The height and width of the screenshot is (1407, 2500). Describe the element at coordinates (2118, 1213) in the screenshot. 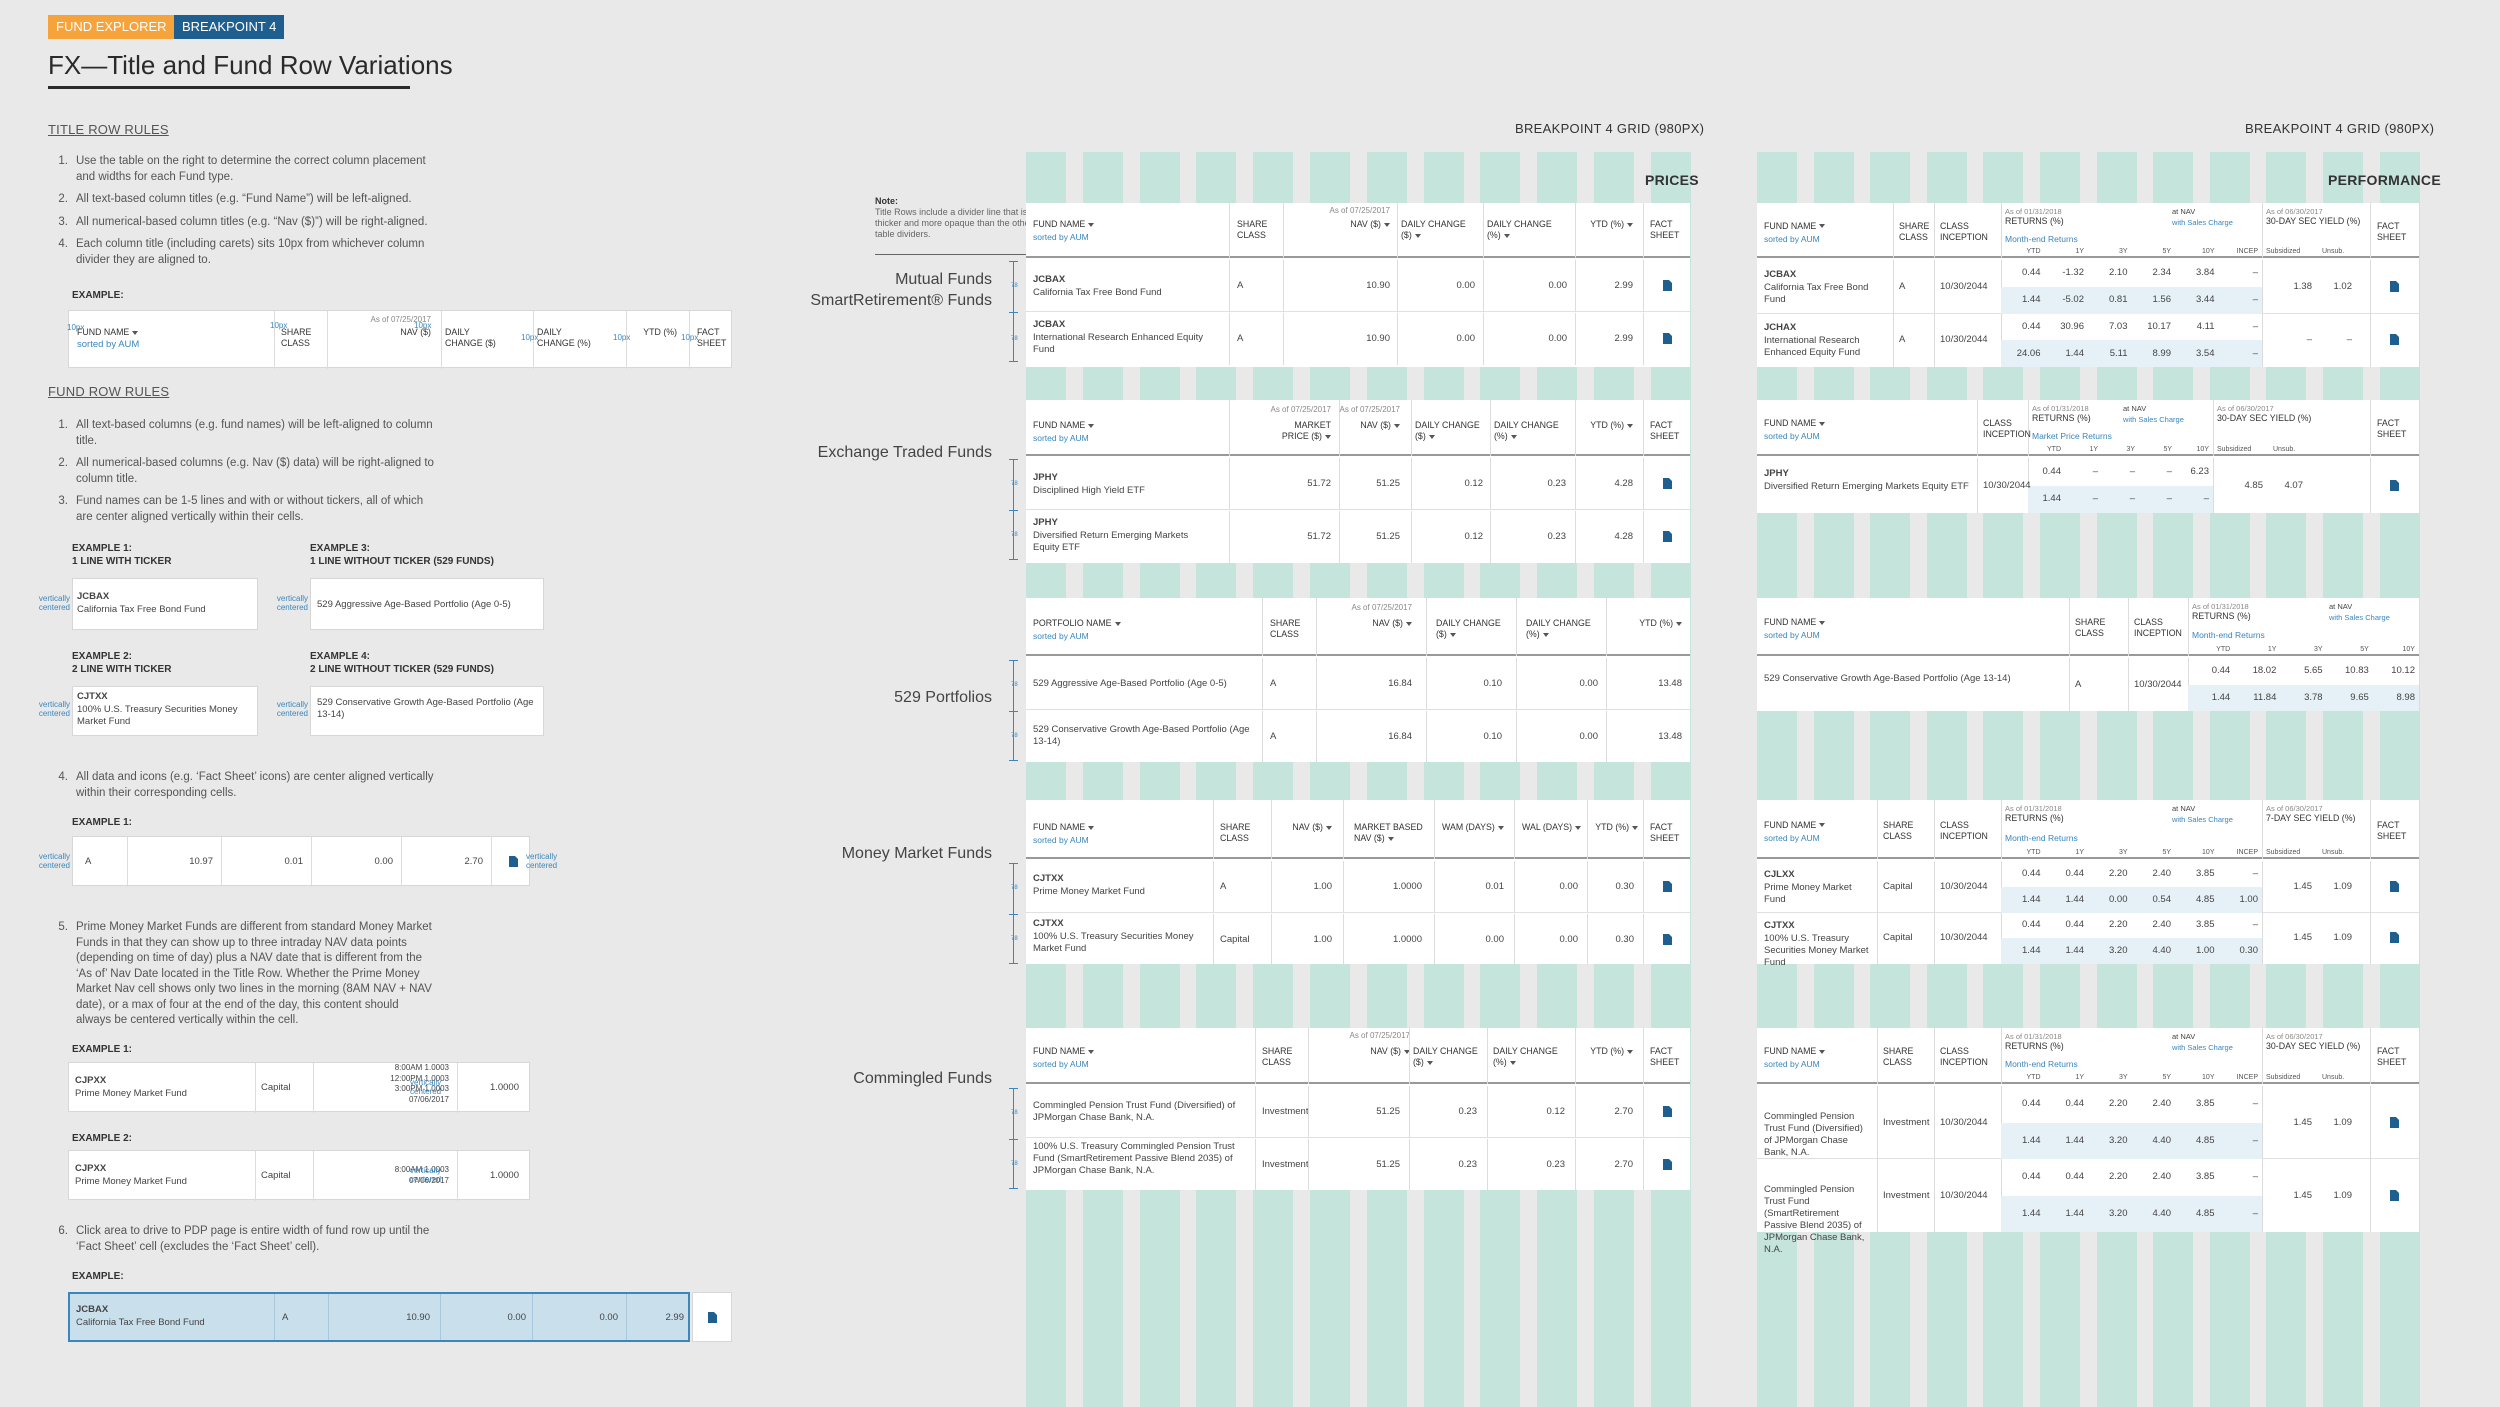

I see `return-value-sales-charge: 3.20` at that location.